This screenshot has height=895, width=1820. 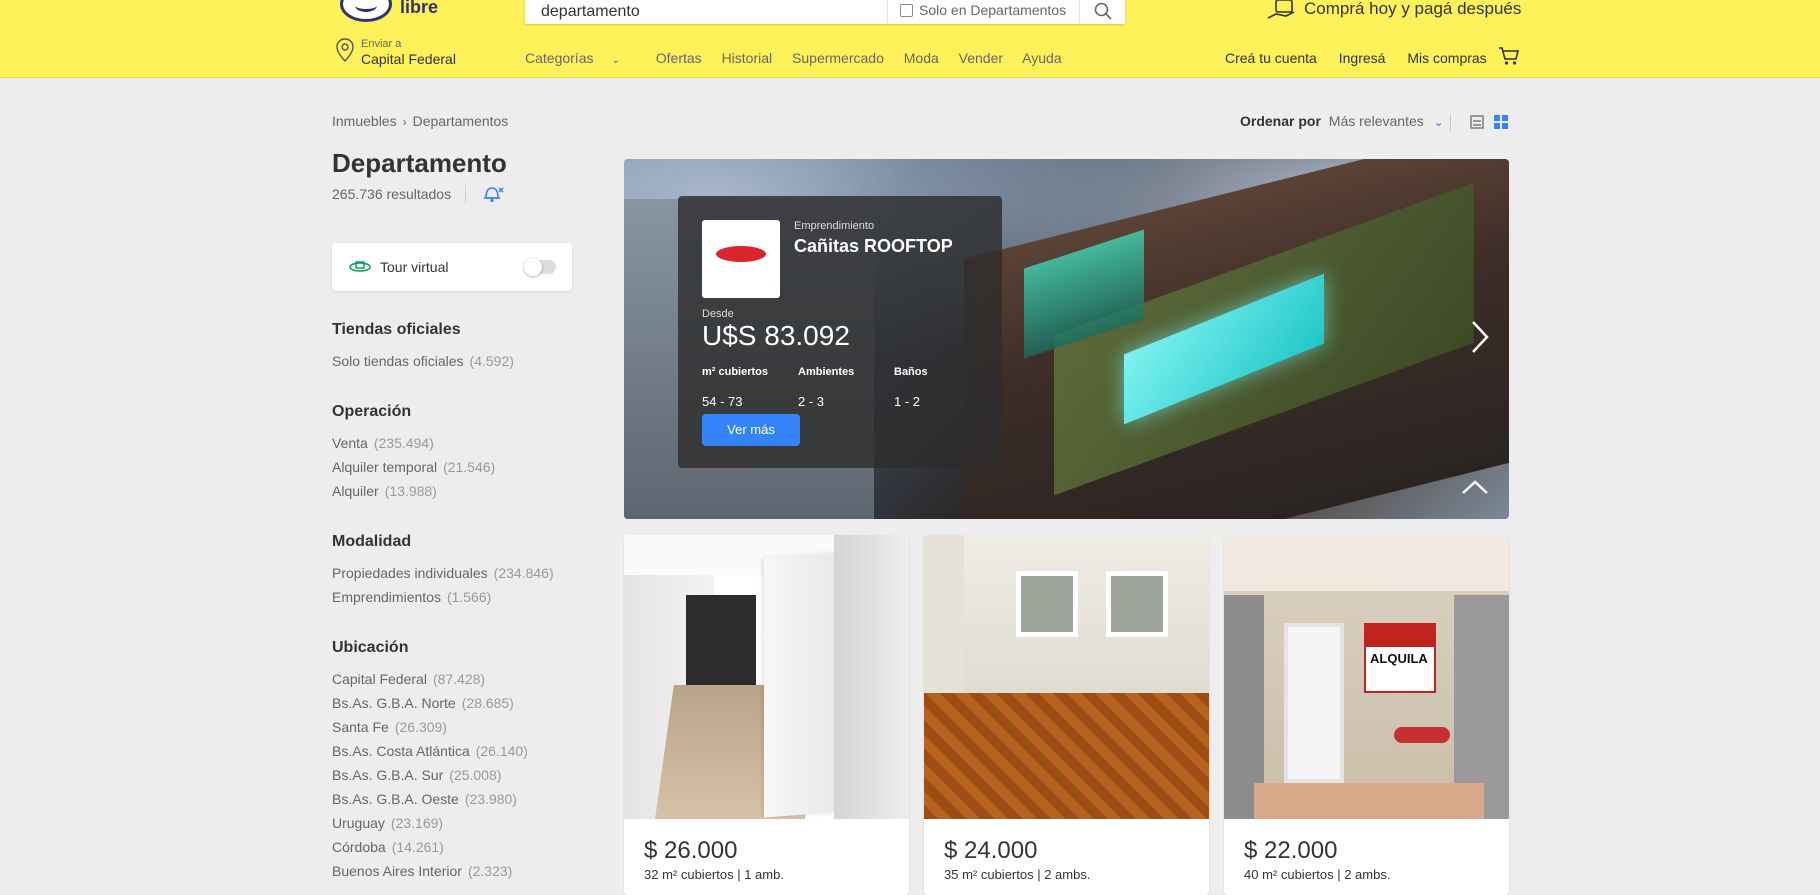 I want to click on only-in-category-filter: Solo en Departamentos, so click(x=982, y=12).